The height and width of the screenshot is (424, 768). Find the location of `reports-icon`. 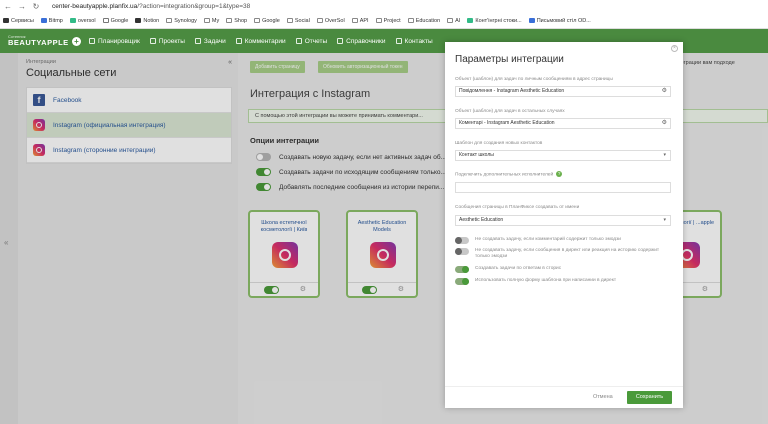

reports-icon is located at coordinates (298, 41).